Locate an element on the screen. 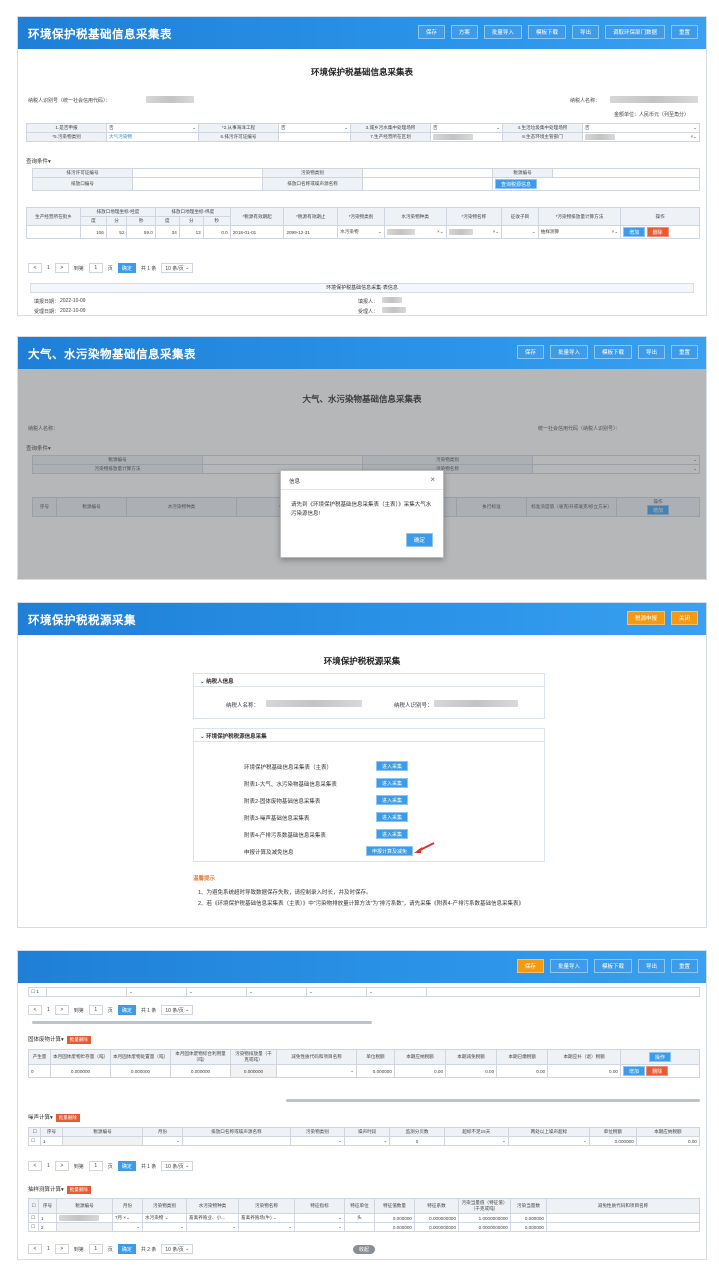  collapse-button: 收起 is located at coordinates (364, 1249).